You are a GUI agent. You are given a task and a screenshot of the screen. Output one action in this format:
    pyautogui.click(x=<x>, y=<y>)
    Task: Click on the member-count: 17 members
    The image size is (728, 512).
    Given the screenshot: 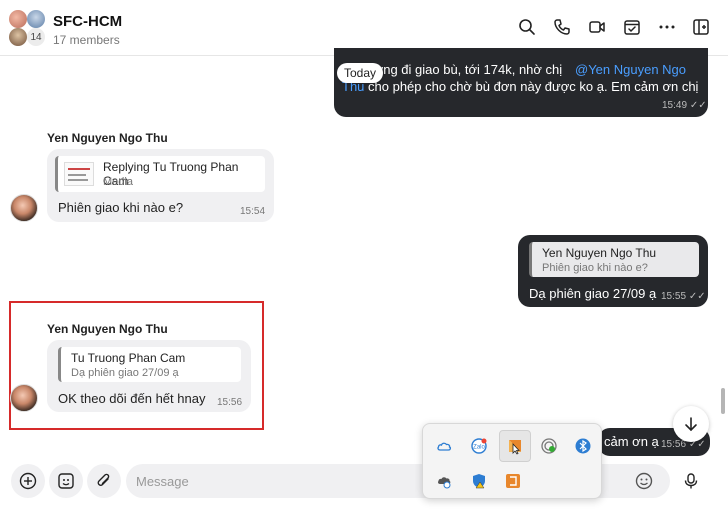 What is the action you would take?
    pyautogui.click(x=86, y=40)
    